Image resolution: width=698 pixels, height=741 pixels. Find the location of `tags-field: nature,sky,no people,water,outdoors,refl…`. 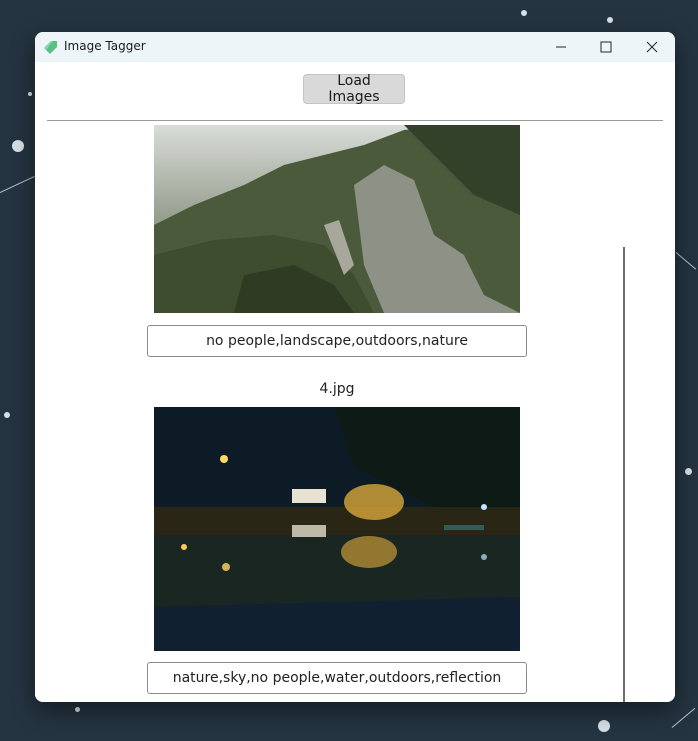

tags-field: nature,sky,no people,water,outdoors,refl… is located at coordinates (337, 678).